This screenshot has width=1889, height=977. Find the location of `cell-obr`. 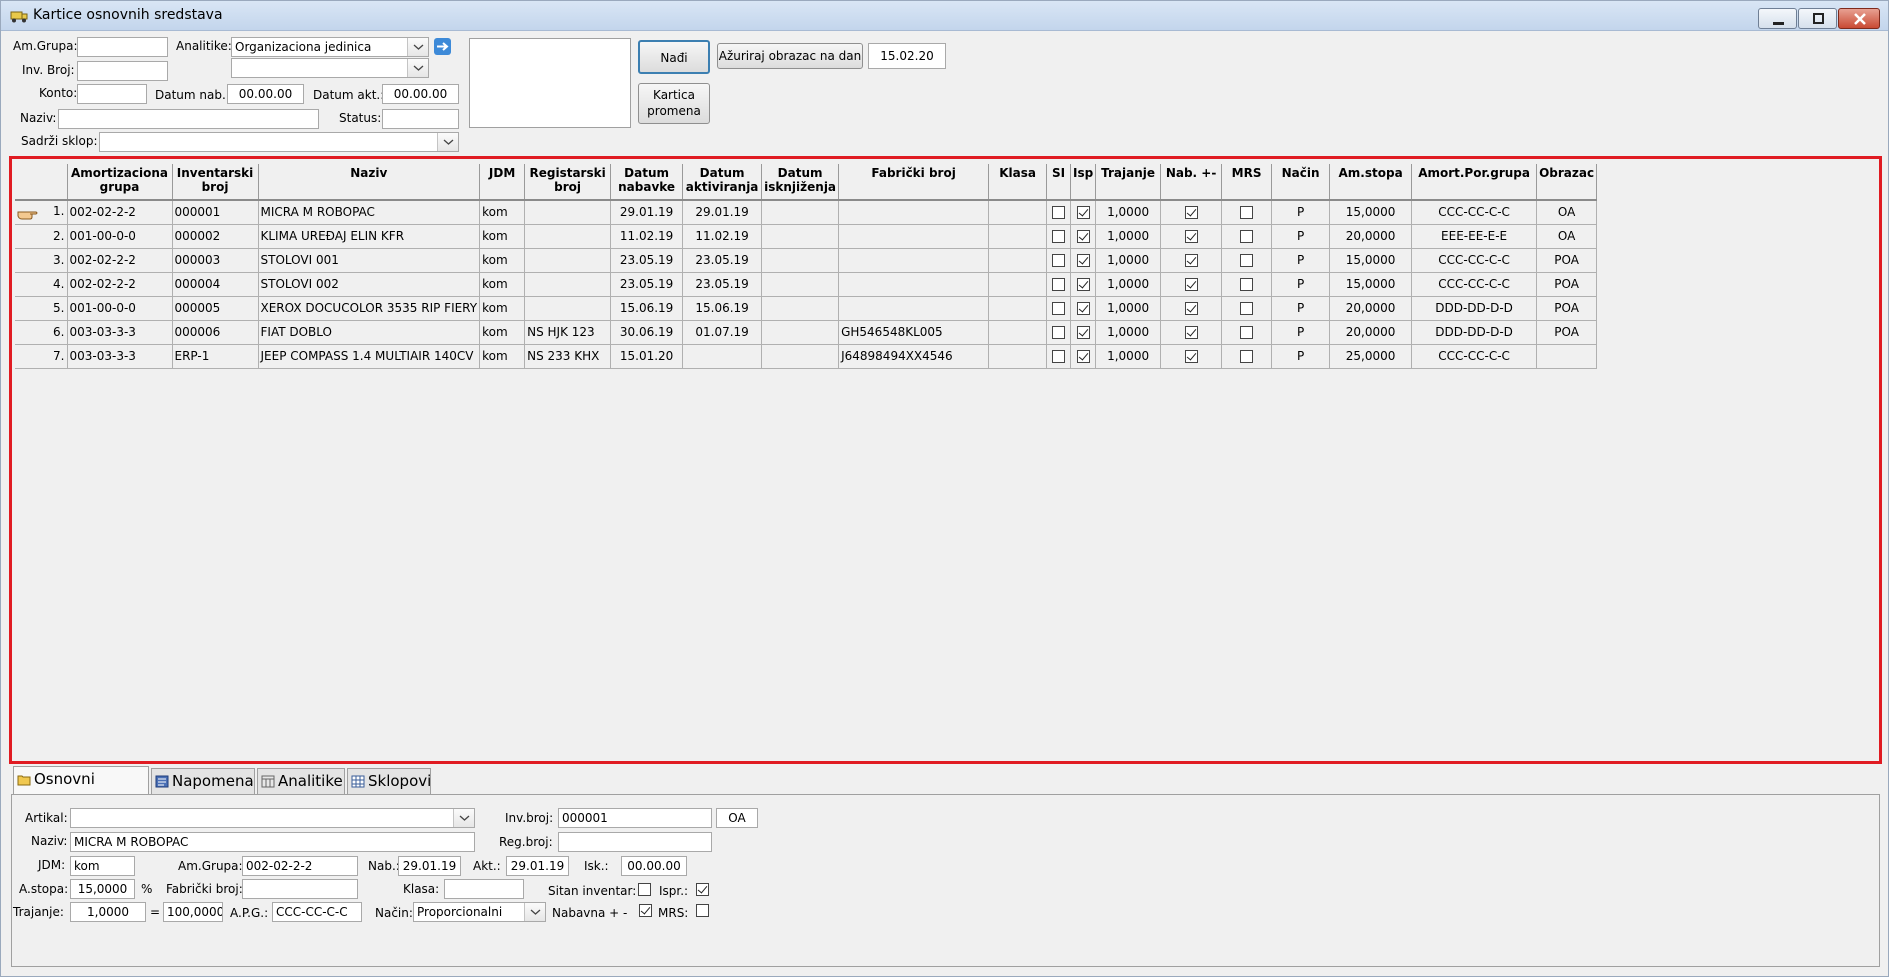

cell-obr is located at coordinates (1567, 356).